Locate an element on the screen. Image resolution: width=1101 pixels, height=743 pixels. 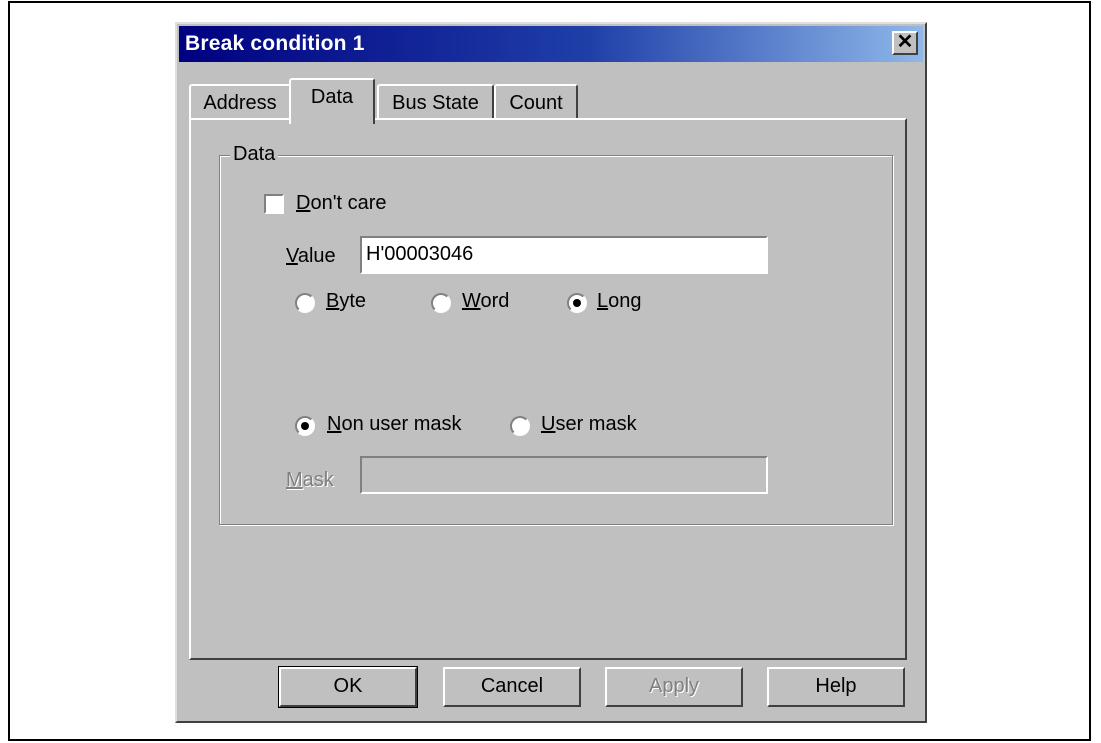
title-bar: Break condition 1 ✕ is located at coordinates (551, 44).